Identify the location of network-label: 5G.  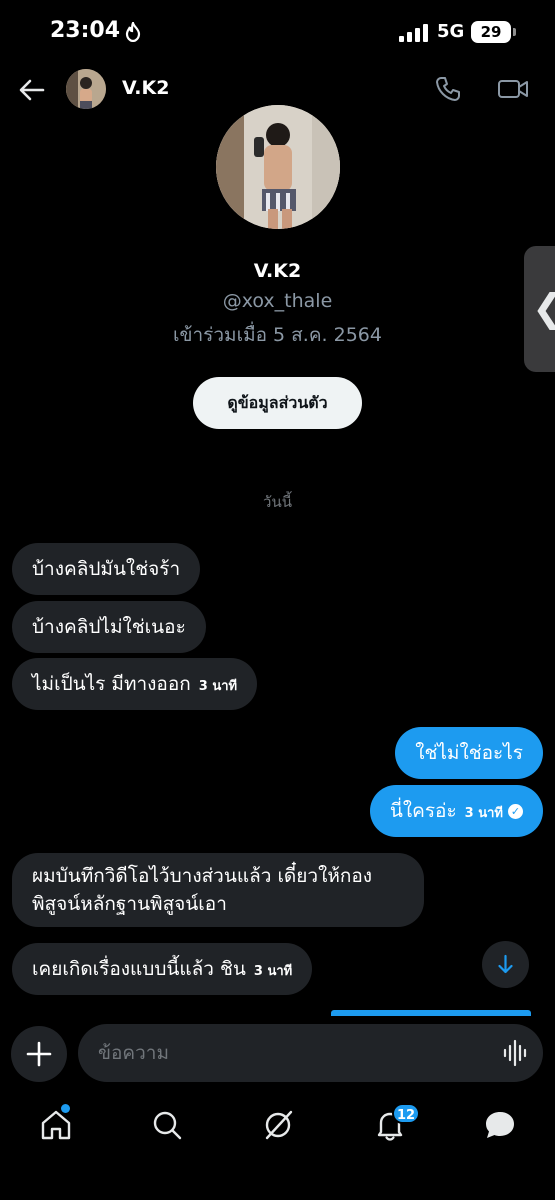
(451, 31).